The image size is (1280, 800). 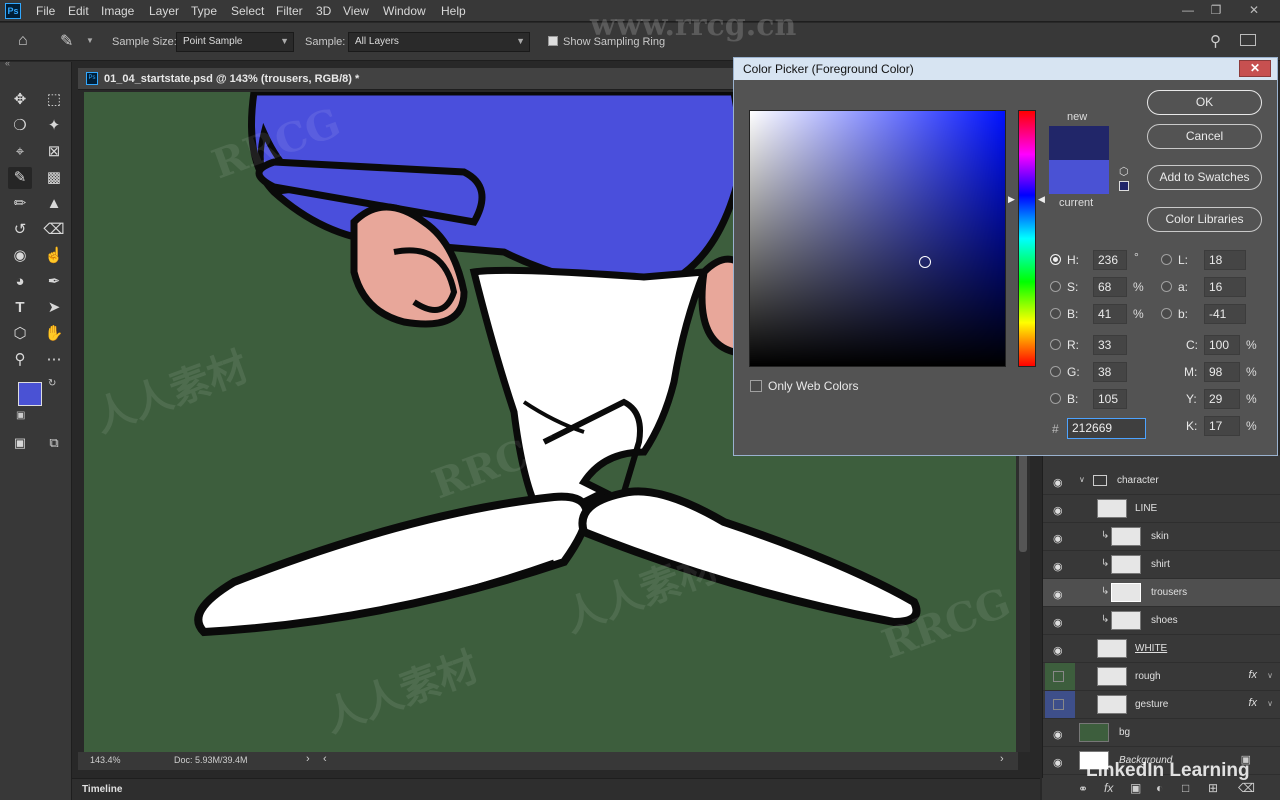 What do you see at coordinates (235, 42) in the screenshot?
I see `sample-size-select: Point Sample ▼` at bounding box center [235, 42].